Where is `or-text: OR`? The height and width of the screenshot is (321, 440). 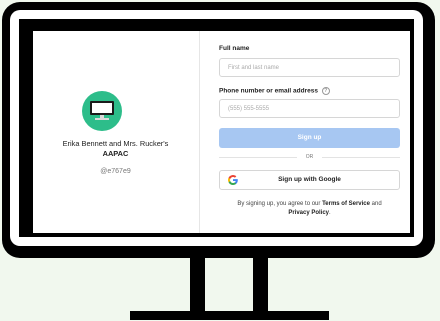 or-text: OR is located at coordinates (309, 157).